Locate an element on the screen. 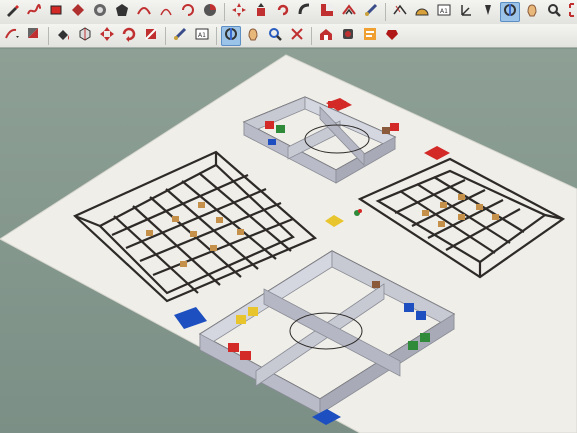  move-tool-icon is located at coordinates (239, 12).